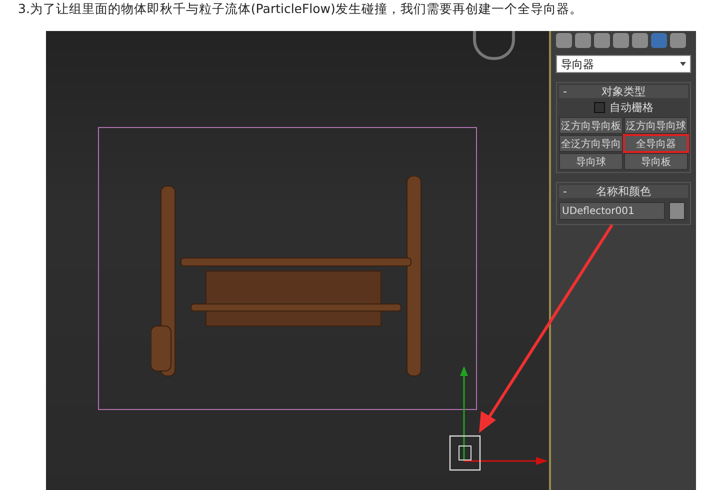  What do you see at coordinates (494, 45) in the screenshot?
I see `viewcube-icon` at bounding box center [494, 45].